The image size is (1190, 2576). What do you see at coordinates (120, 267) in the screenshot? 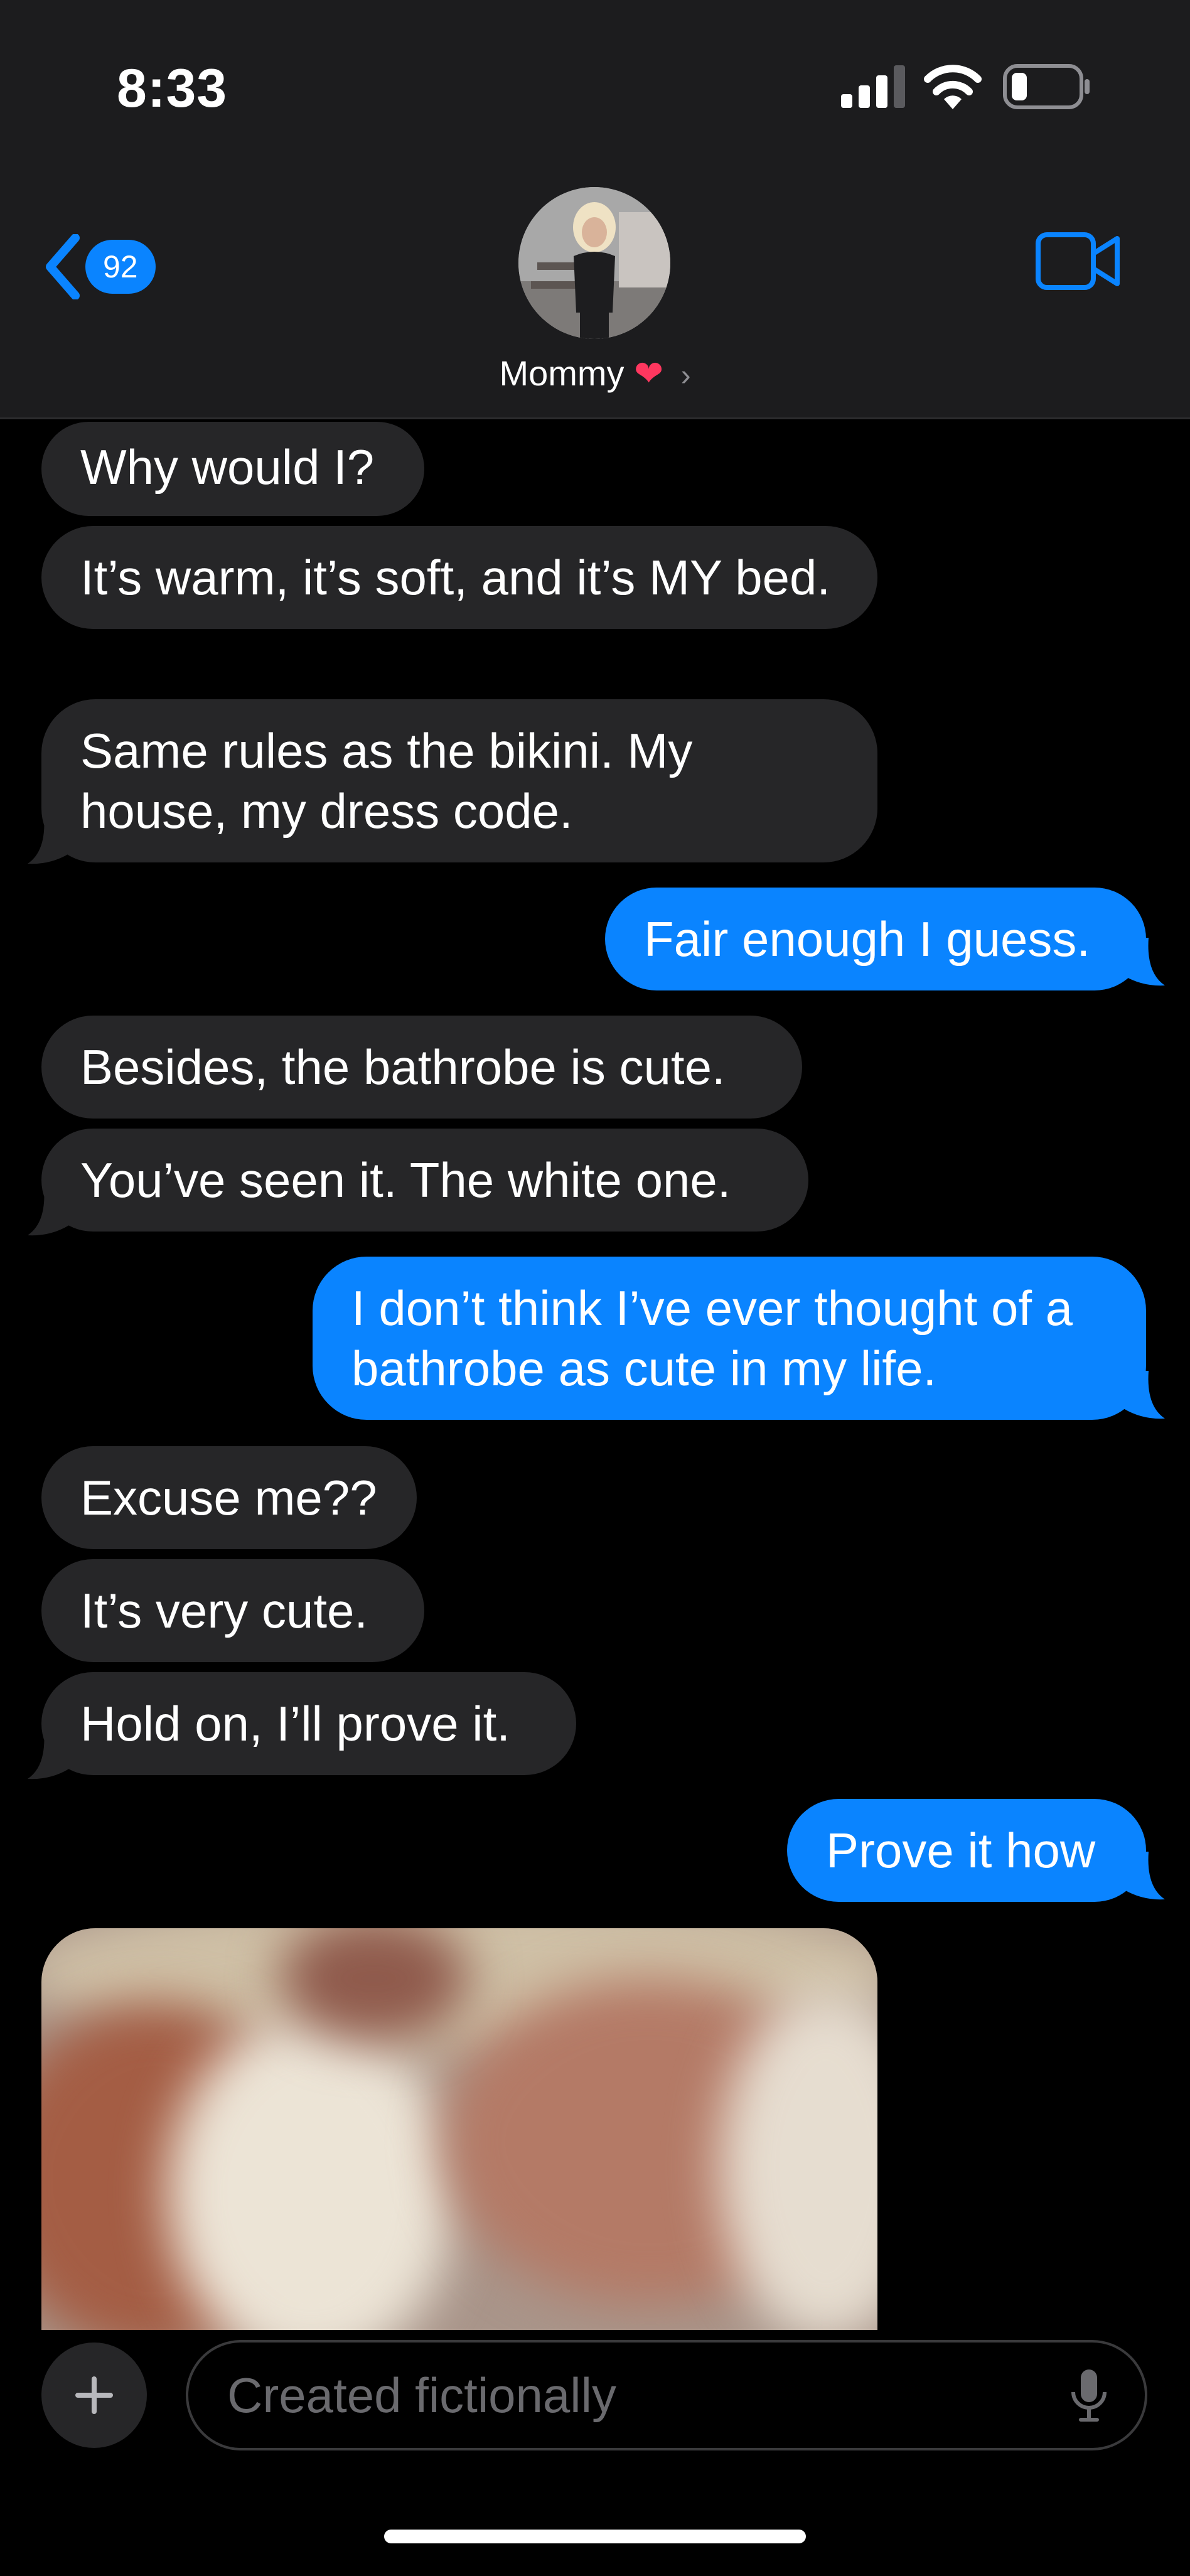
I see `unread-count-badge: 92` at bounding box center [120, 267].